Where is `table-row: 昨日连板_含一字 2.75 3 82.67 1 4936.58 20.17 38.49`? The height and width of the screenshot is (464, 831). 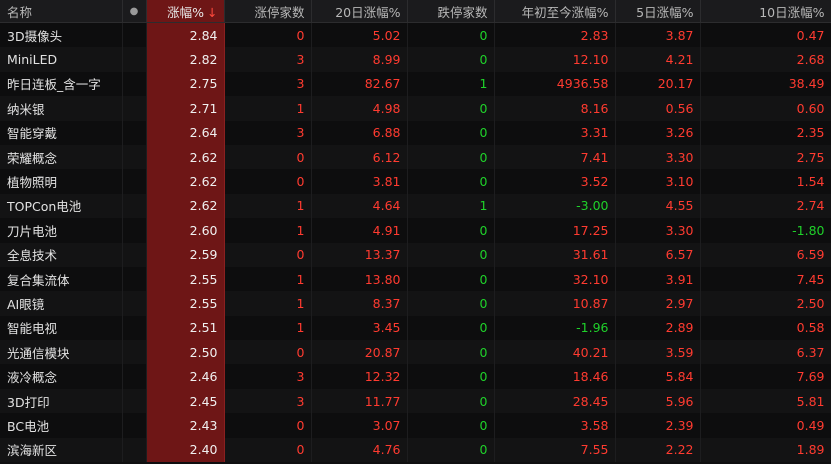 table-row: 昨日连板_含一字 2.75 3 82.67 1 4936.58 20.17 38.49 is located at coordinates (415, 84).